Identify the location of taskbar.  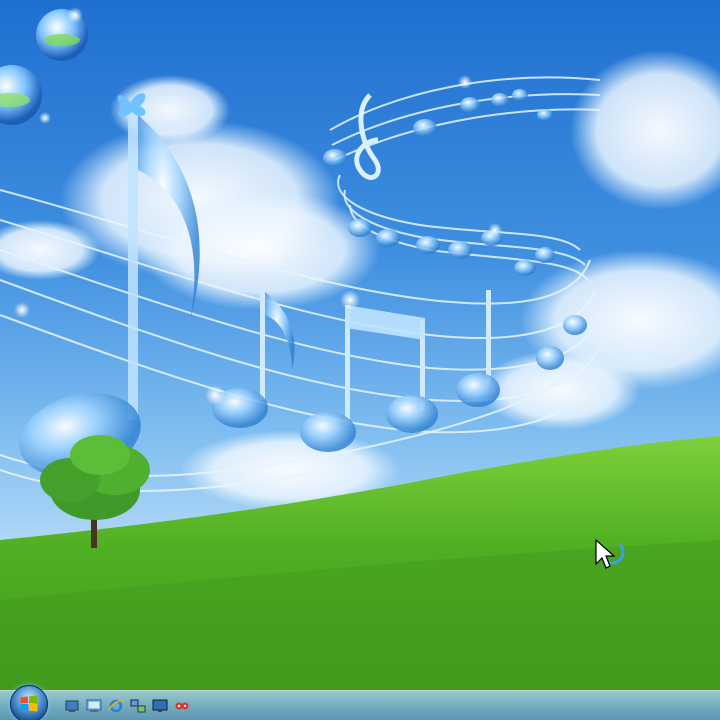
(360, 702).